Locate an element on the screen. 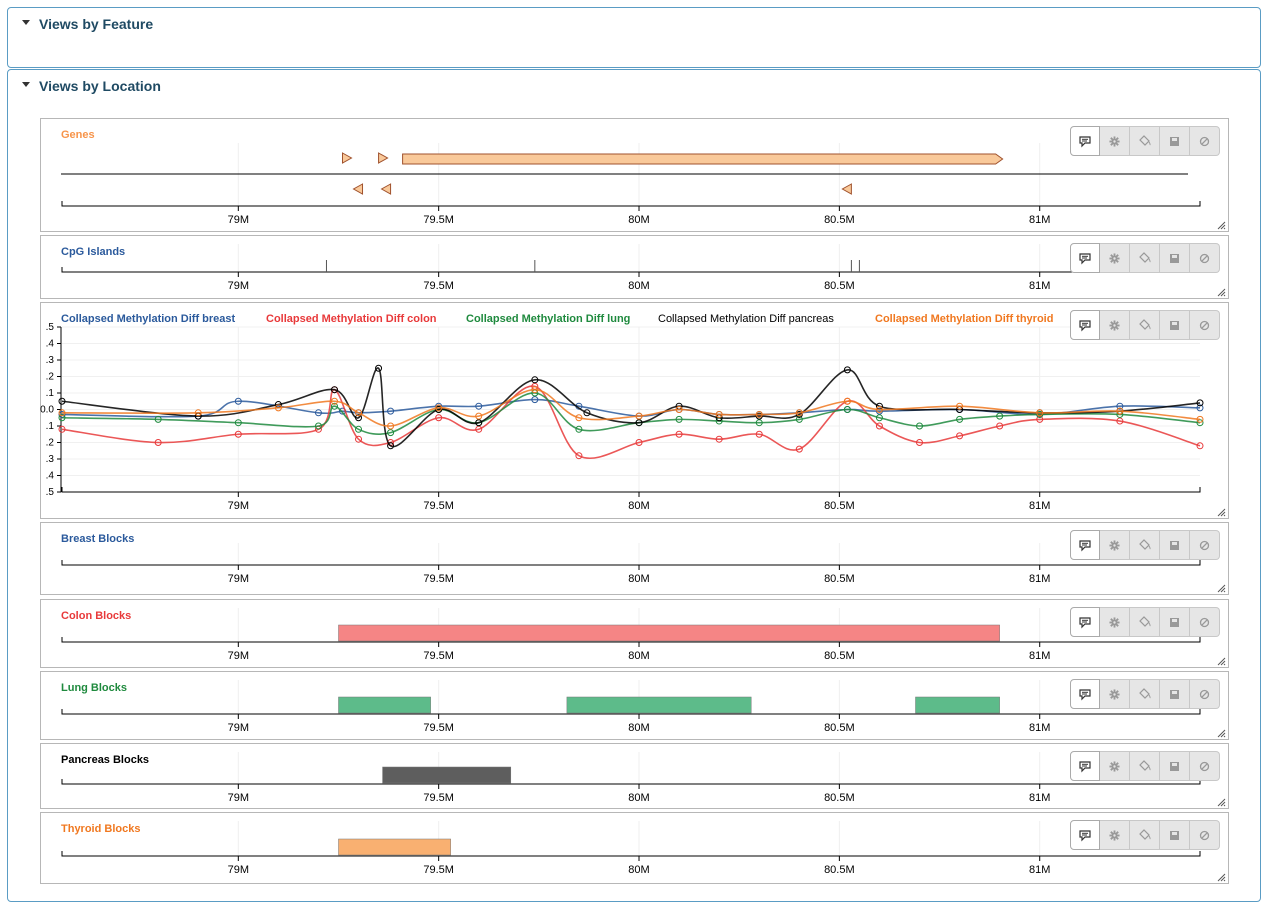 The width and height of the screenshot is (1269, 911). gene-bar is located at coordinates (703, 159).